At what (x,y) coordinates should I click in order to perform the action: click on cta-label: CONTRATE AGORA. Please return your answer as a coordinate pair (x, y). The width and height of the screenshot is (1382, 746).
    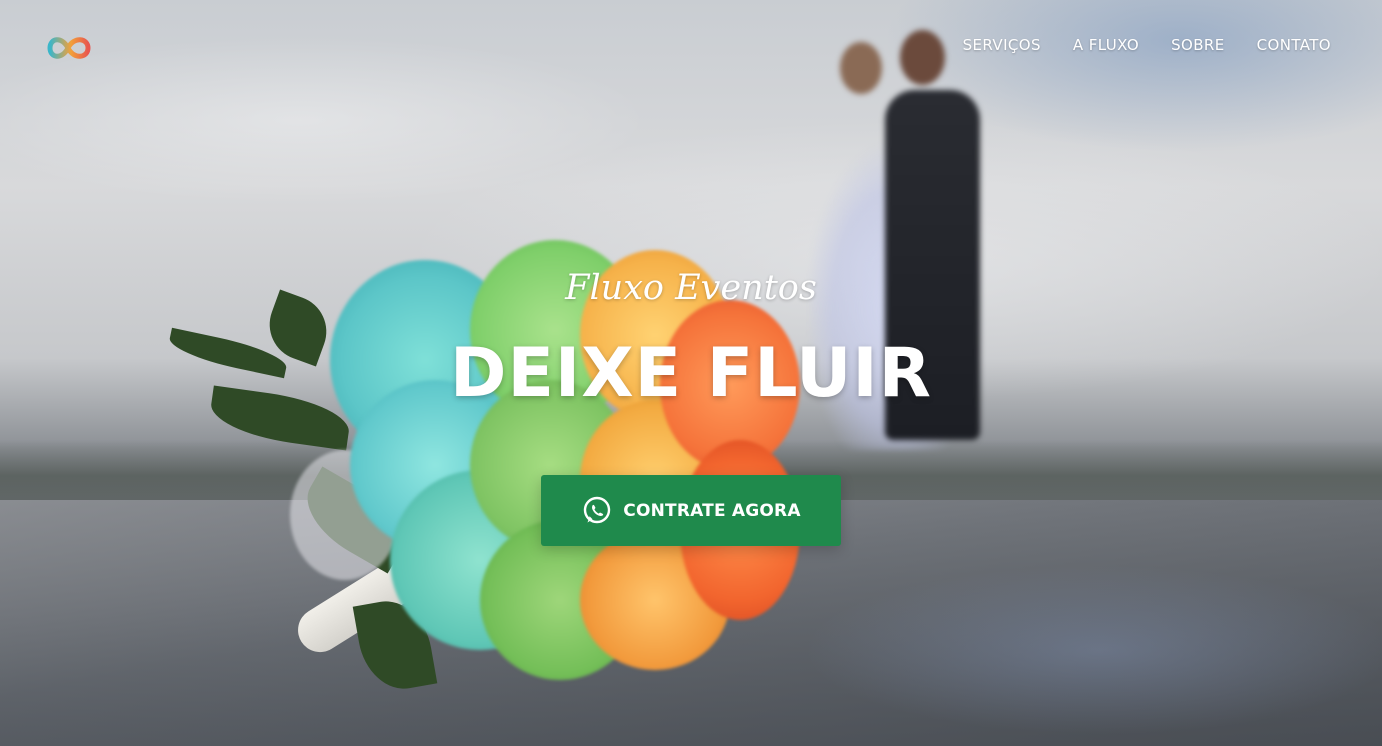
    Looking at the image, I should click on (712, 510).